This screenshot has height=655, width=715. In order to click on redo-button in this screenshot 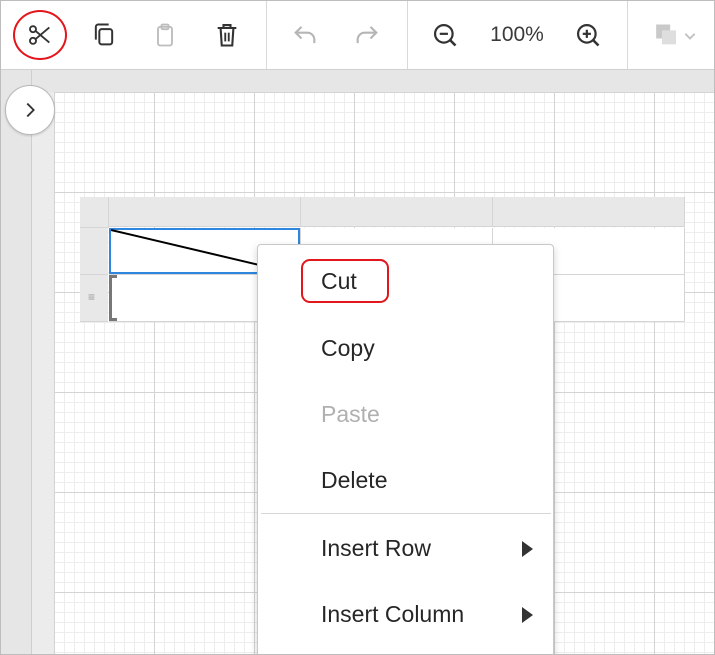, I will do `click(367, 35)`.